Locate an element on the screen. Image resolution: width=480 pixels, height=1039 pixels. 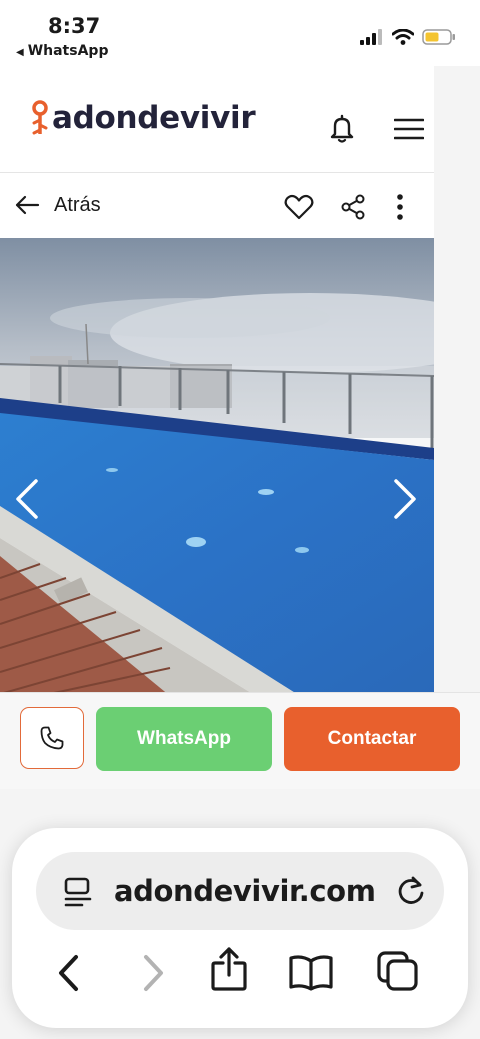
back-triangle-icon: ◀ is located at coordinates (20, 52).